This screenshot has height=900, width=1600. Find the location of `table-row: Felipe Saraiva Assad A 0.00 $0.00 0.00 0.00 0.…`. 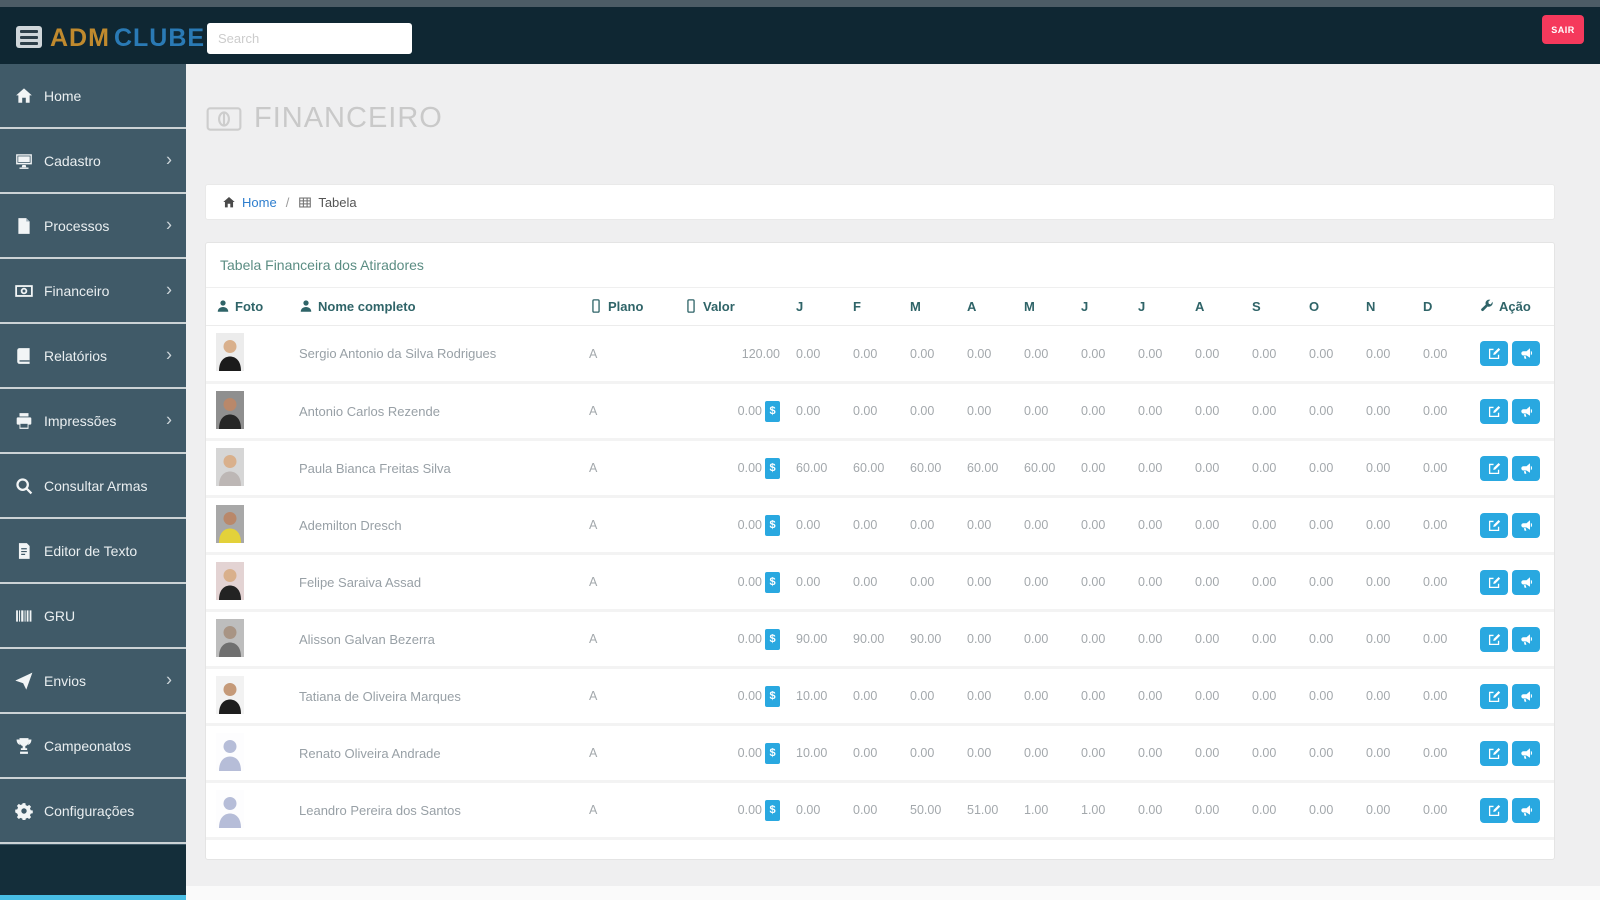

table-row: Felipe Saraiva Assad A 0.00 $0.00 0.00 0.00 0.… is located at coordinates (880, 582).